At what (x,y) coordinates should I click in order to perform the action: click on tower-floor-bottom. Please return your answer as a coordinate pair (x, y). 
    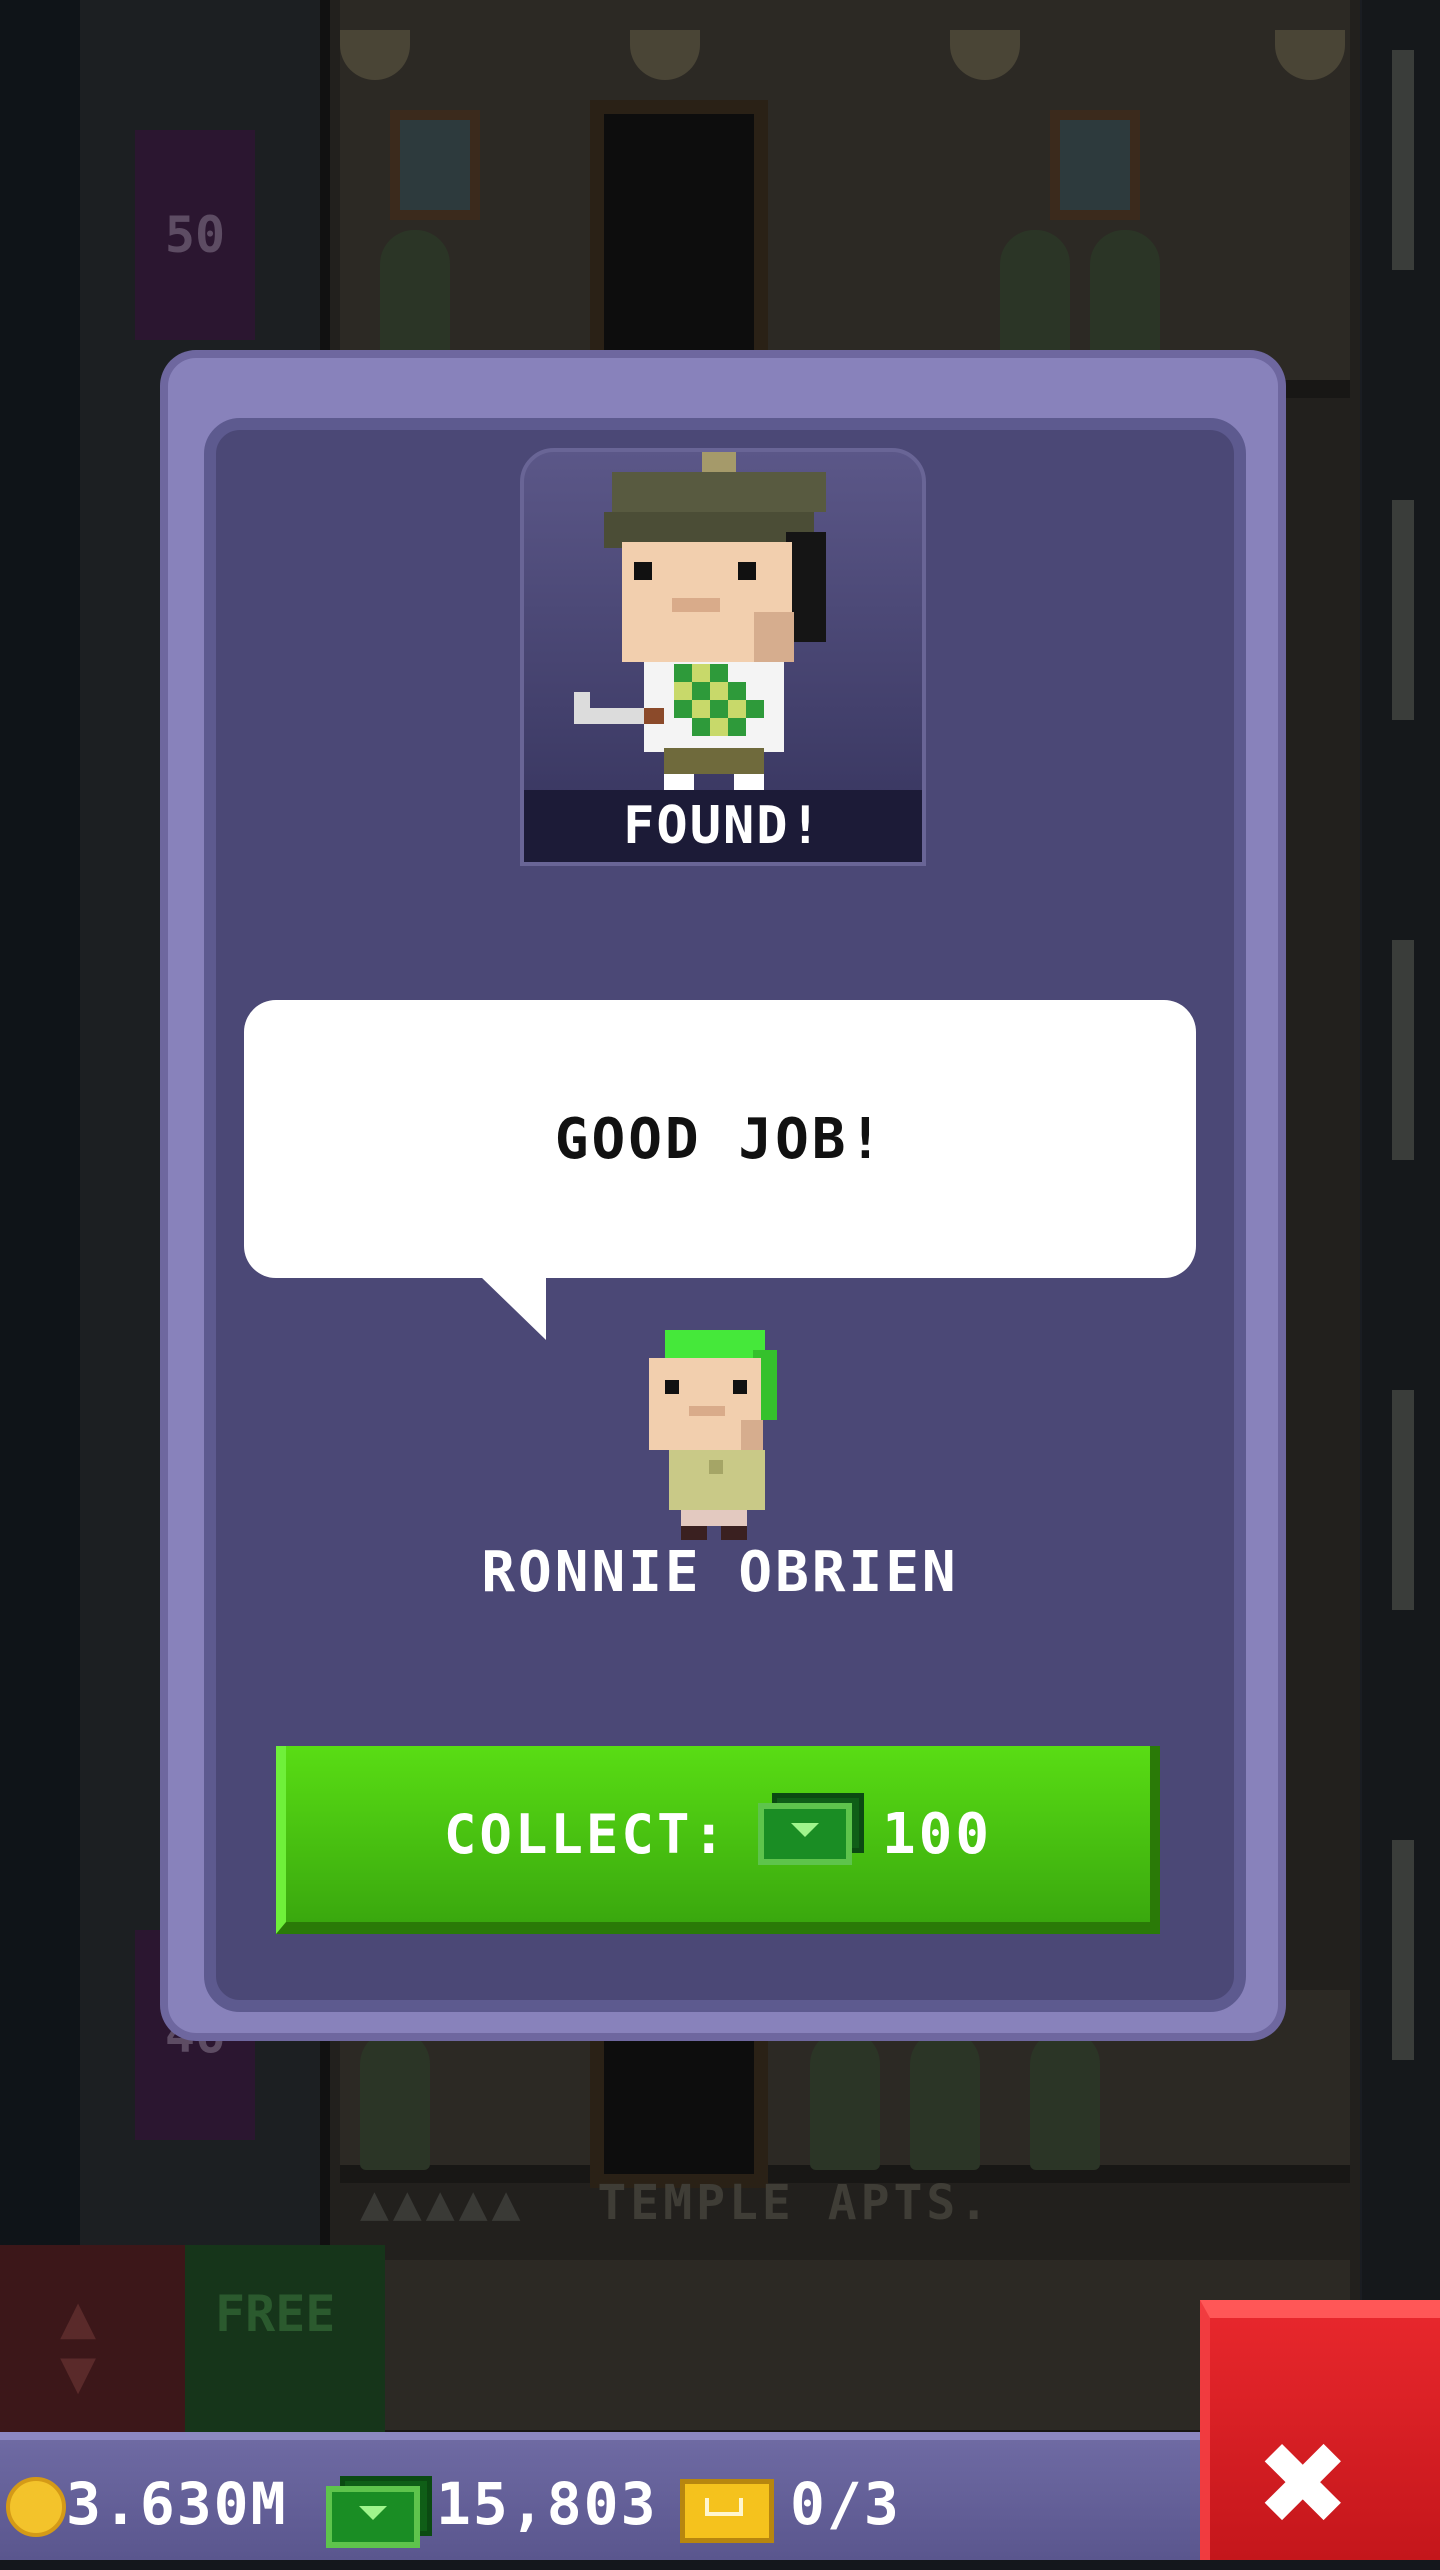
    Looking at the image, I should click on (845, 2354).